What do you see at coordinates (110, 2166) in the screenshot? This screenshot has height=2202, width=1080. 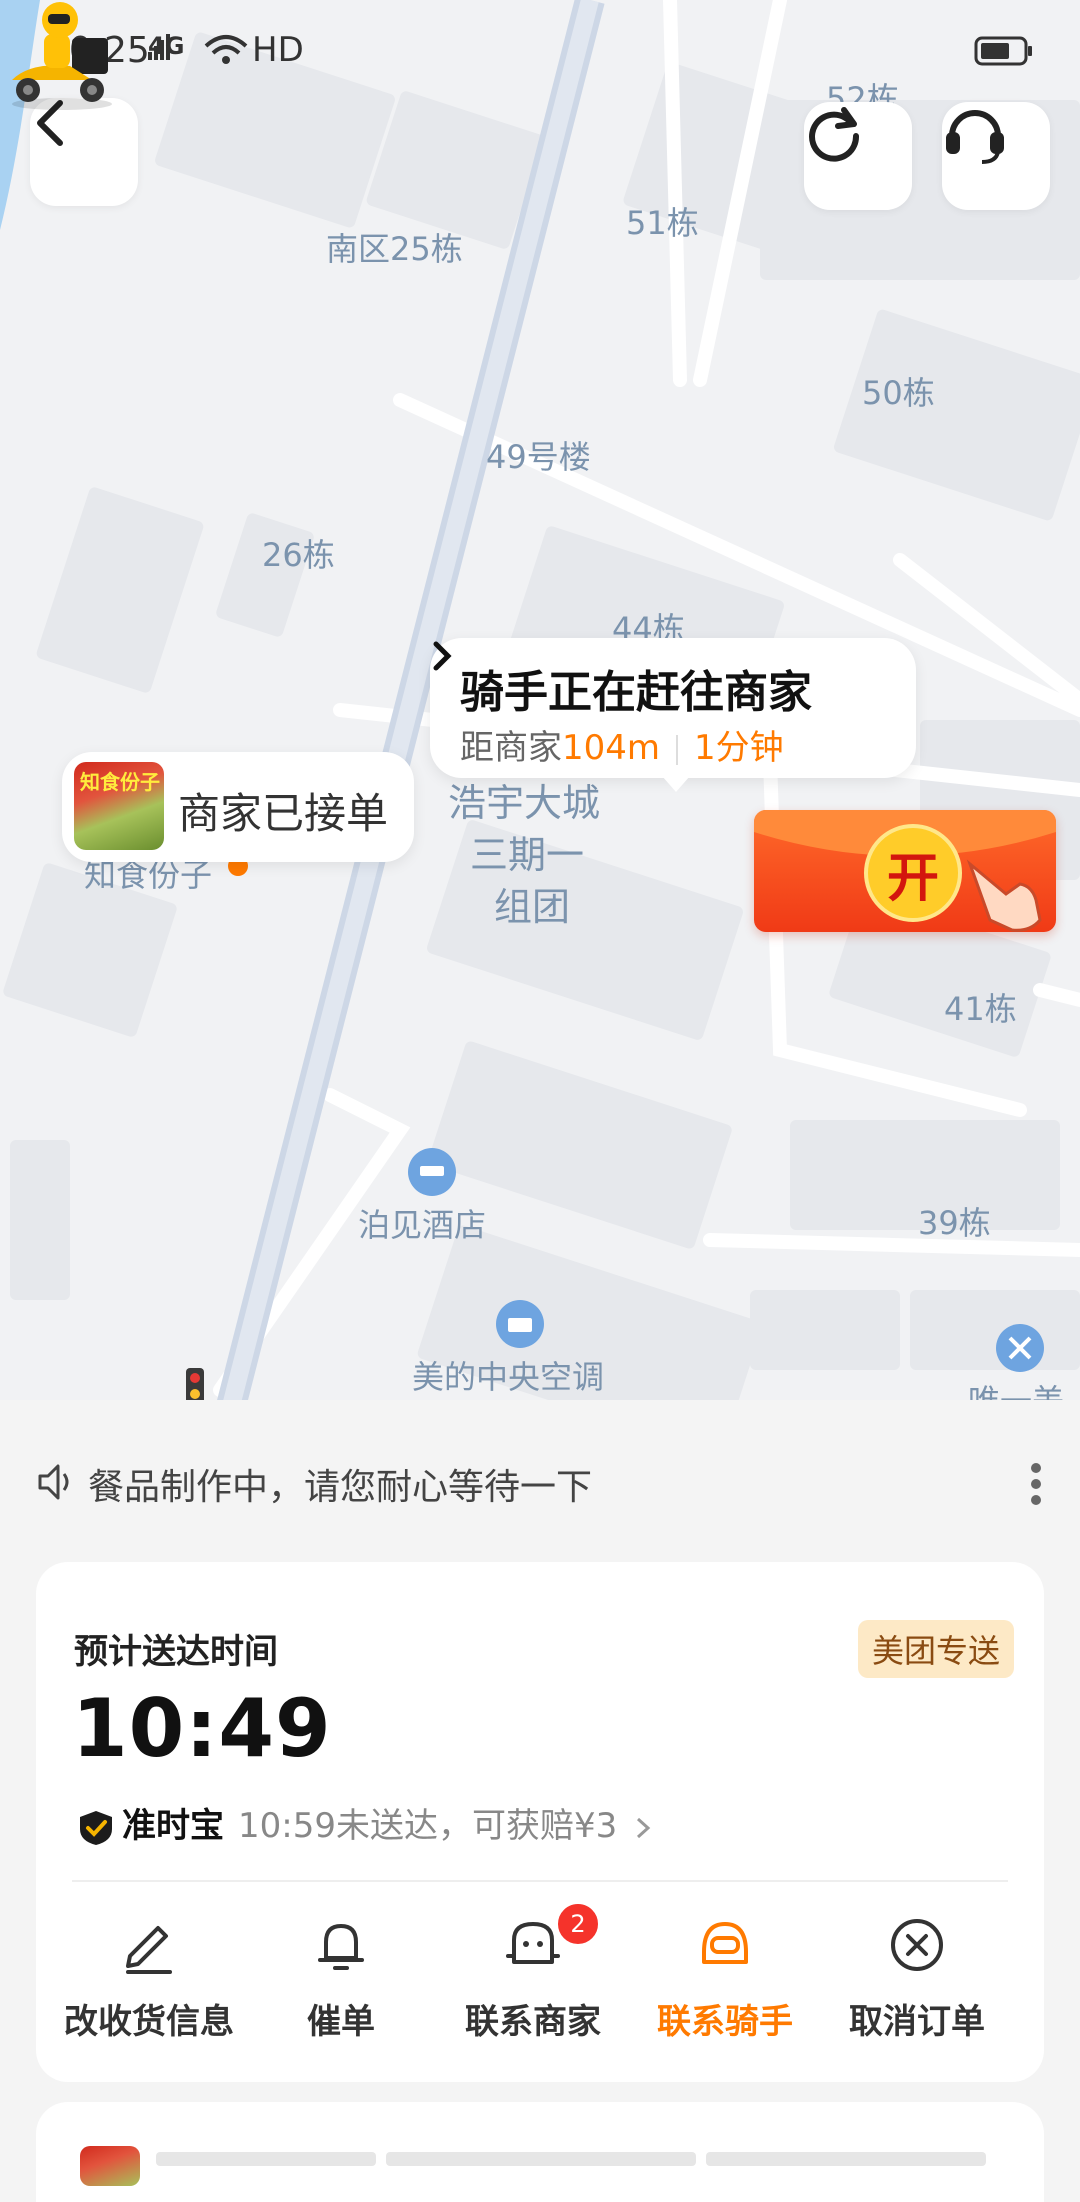 I see `shop-avatar` at bounding box center [110, 2166].